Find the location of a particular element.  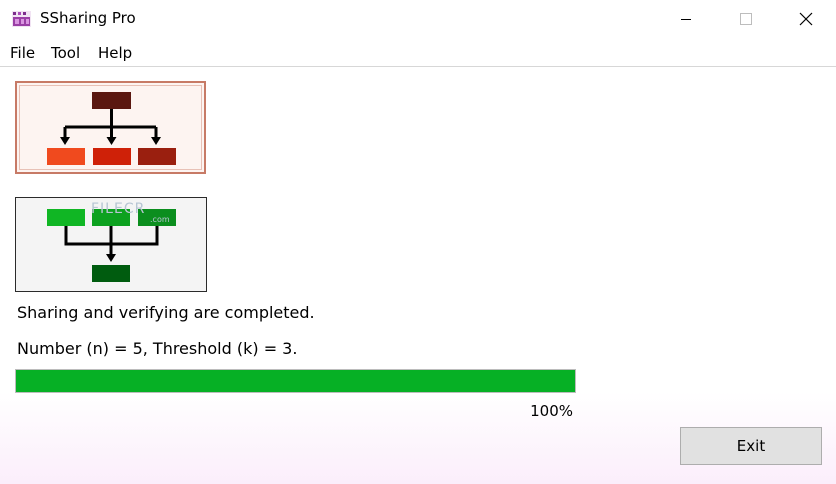

share-button is located at coordinates (110, 127).